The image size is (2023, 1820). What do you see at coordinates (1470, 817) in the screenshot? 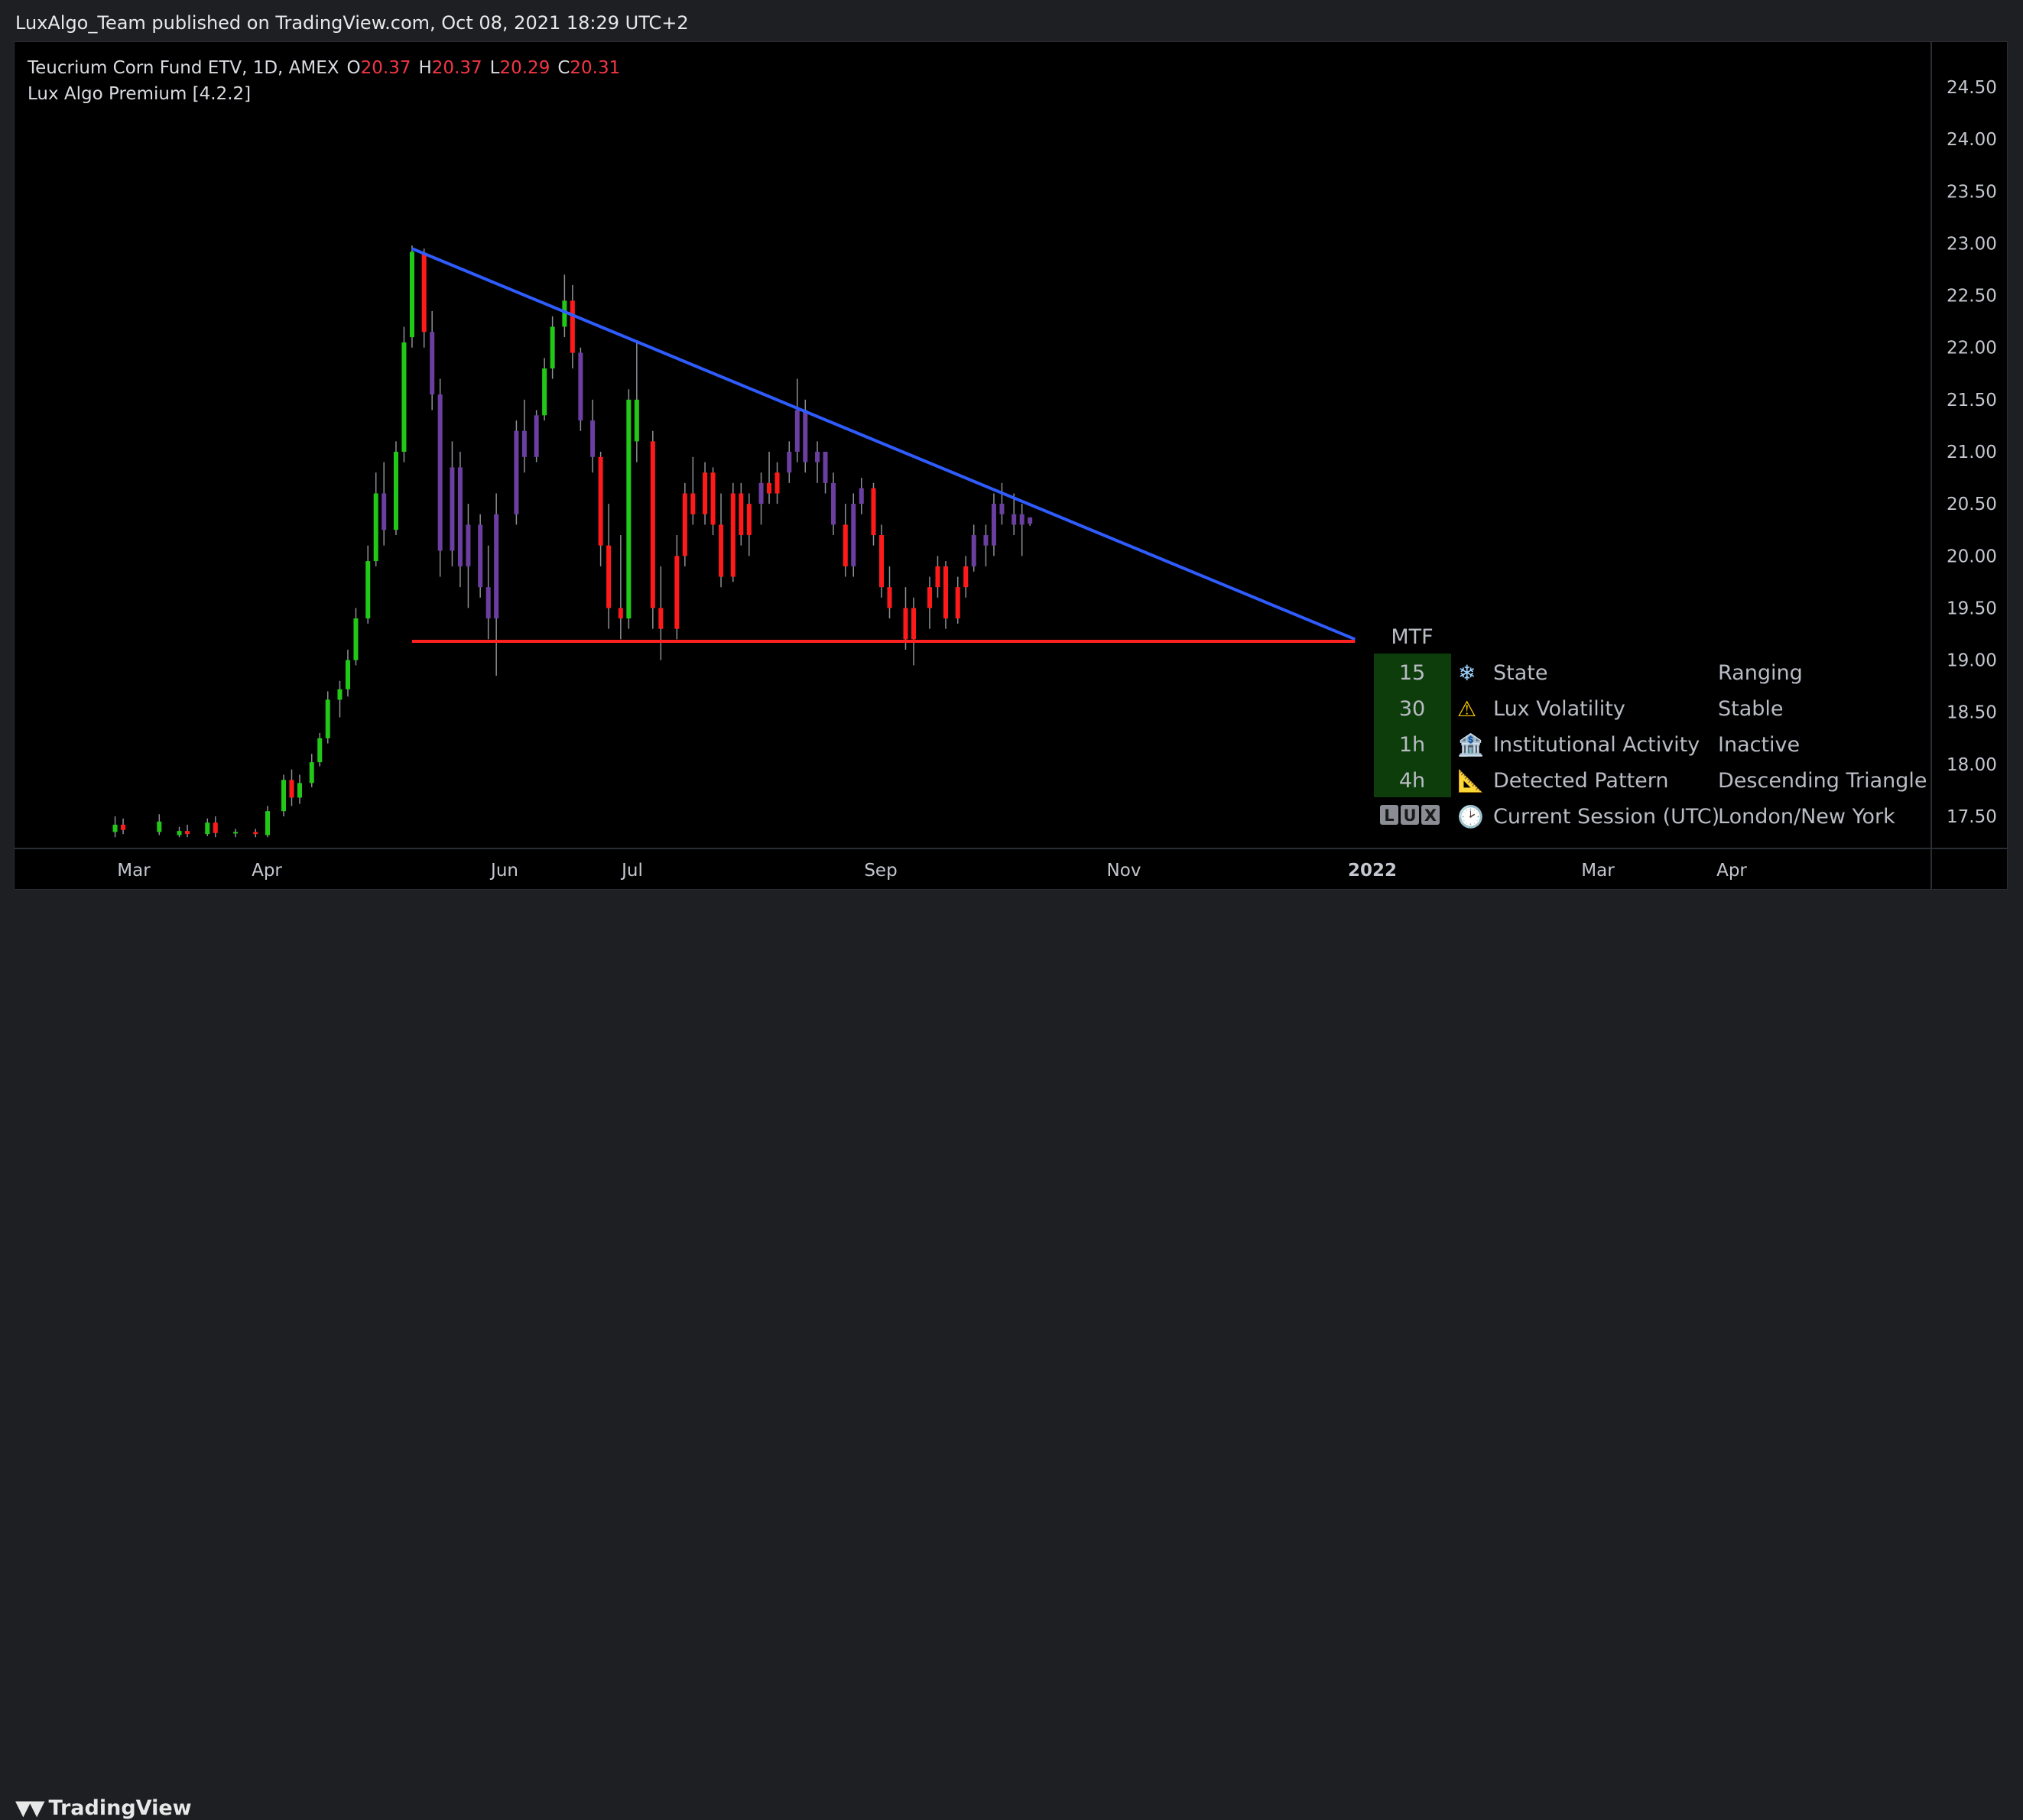
I see `clock-icon: 🕑` at bounding box center [1470, 817].